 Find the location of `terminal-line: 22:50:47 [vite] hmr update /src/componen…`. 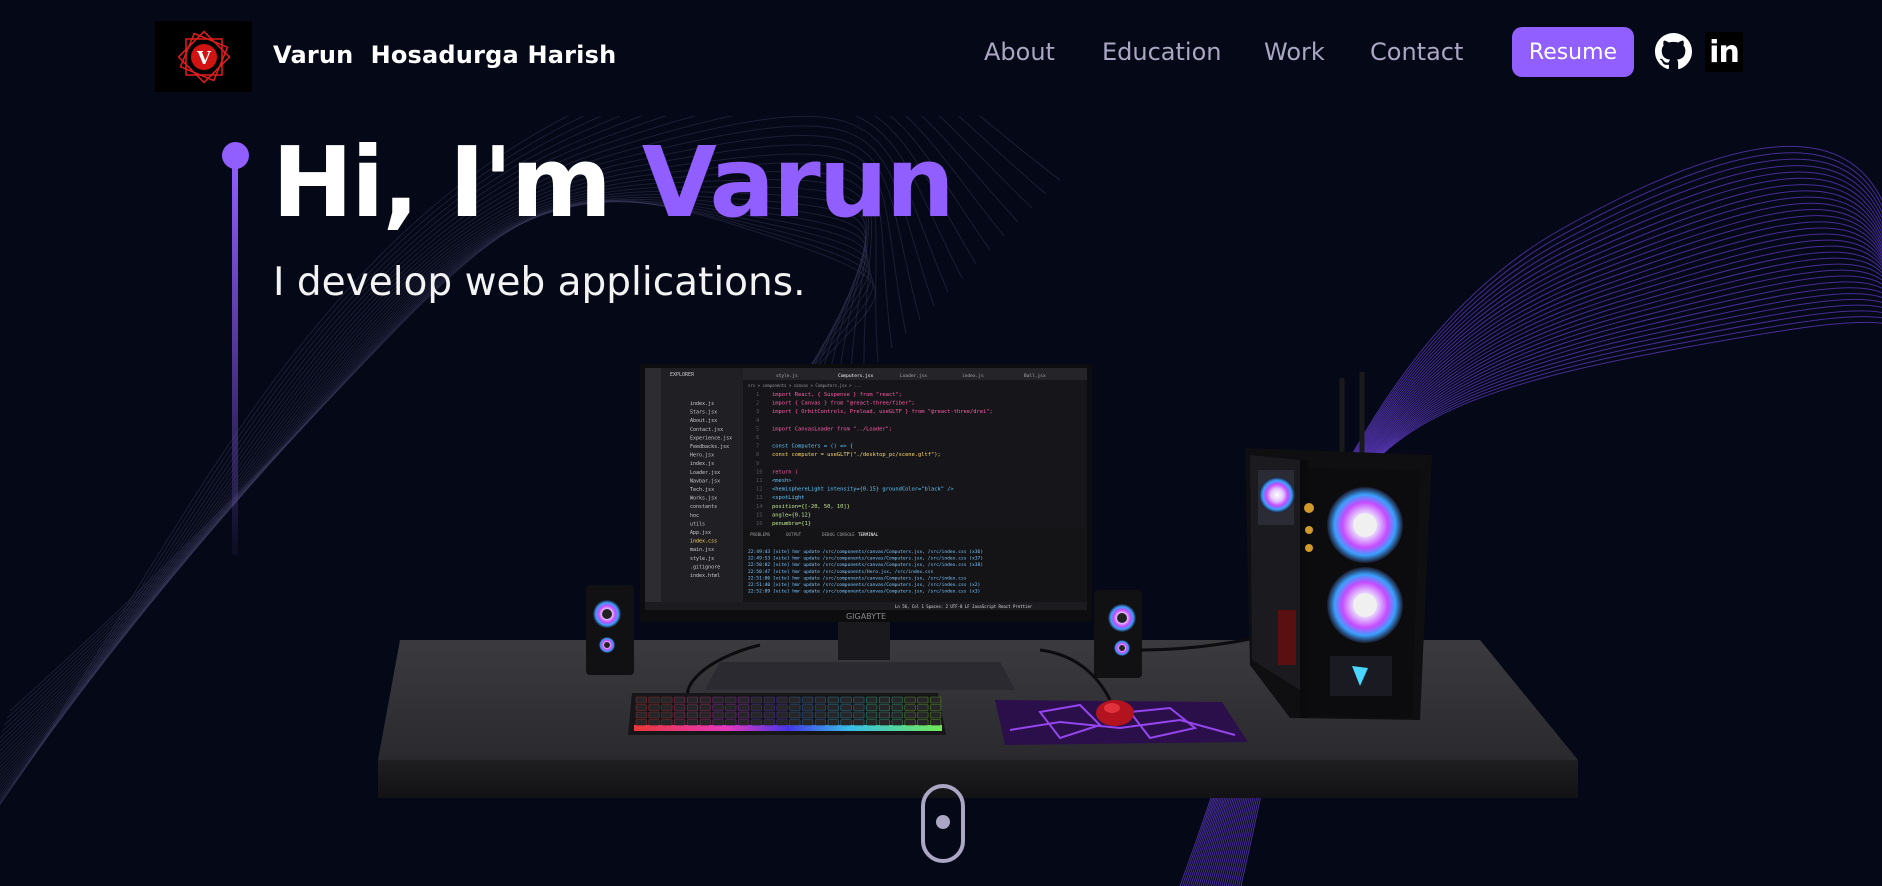

terminal-line: 22:50:47 [vite] hmr update /src/componen… is located at coordinates (841, 572).